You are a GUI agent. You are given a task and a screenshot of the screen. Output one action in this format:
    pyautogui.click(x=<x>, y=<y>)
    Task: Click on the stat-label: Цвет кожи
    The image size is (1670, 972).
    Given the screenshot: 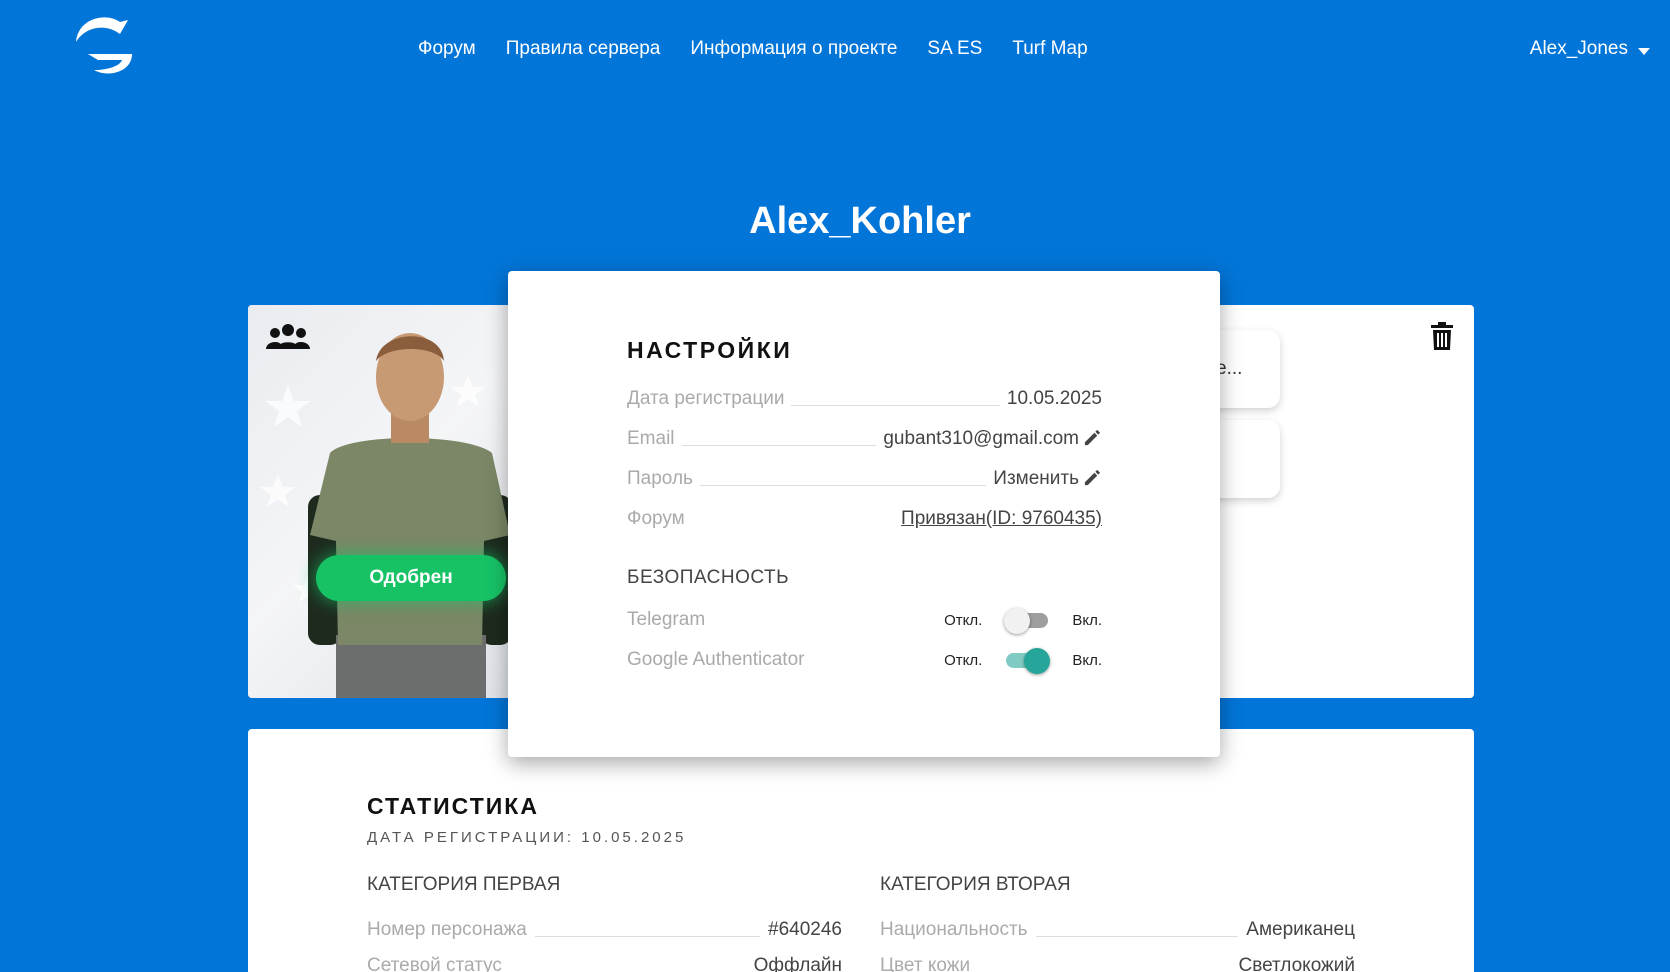 What is the action you would take?
    pyautogui.click(x=925, y=963)
    